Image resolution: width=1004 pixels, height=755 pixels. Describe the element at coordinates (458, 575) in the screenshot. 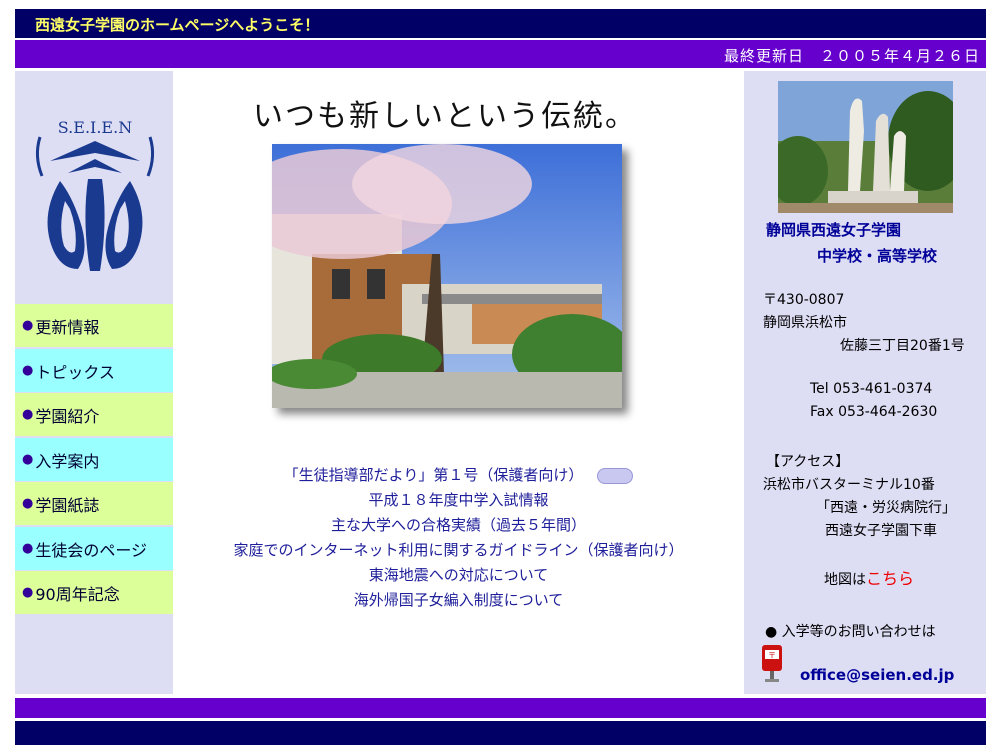

I see `link-tokai-earthquake: 東海地震への対応について` at that location.